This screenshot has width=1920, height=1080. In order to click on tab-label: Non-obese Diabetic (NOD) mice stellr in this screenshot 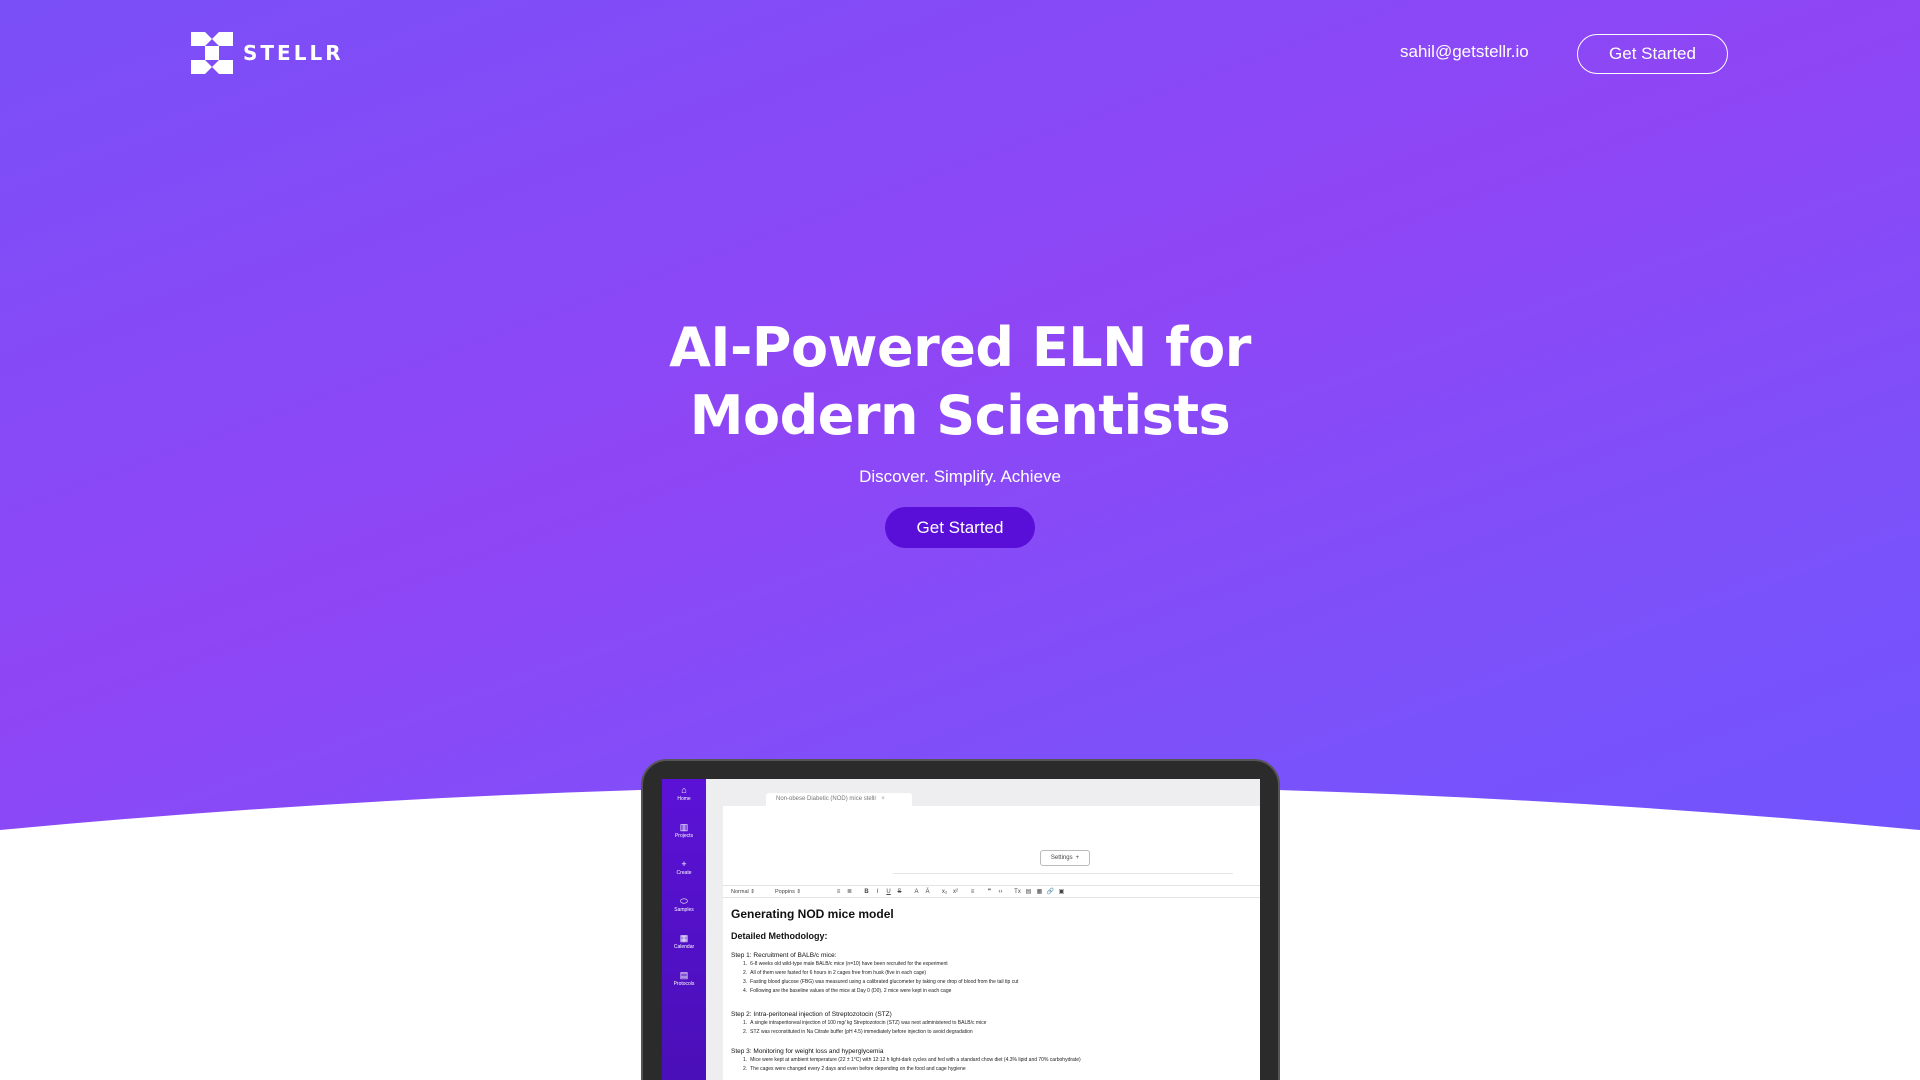, I will do `click(826, 799)`.